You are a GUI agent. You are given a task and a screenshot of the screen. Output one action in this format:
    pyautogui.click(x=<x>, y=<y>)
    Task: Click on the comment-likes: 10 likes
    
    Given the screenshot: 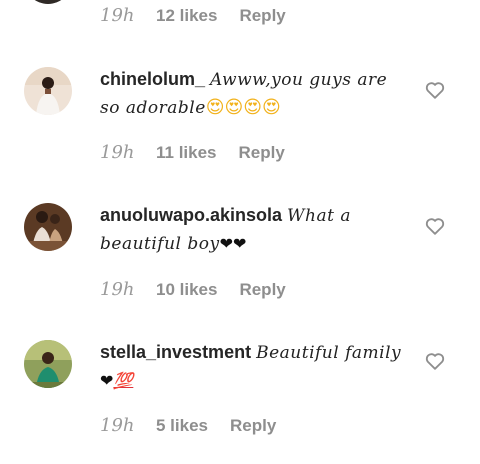 What is the action you would take?
    pyautogui.click(x=186, y=290)
    